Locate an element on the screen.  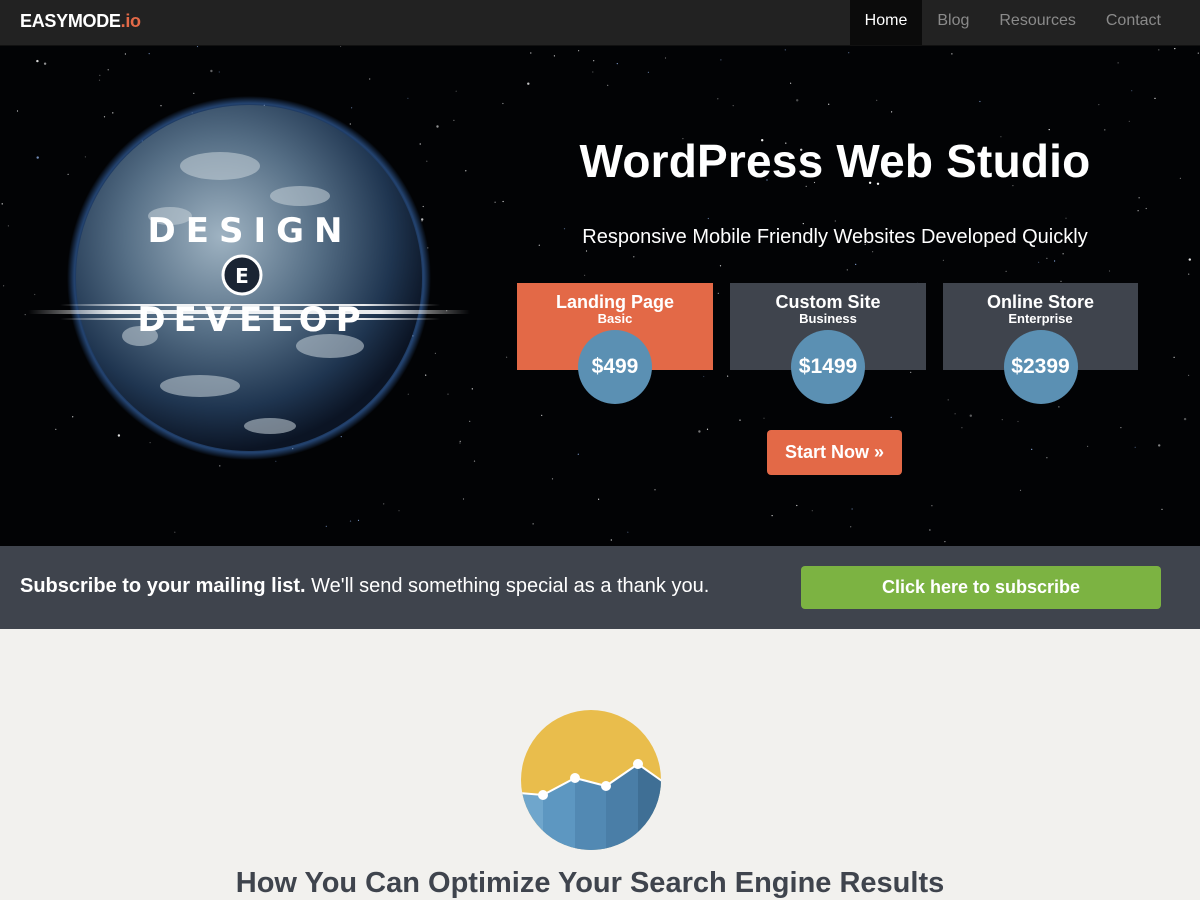
plan-card-custom-site: Custom Site Business $1499 is located at coordinates (828, 343).